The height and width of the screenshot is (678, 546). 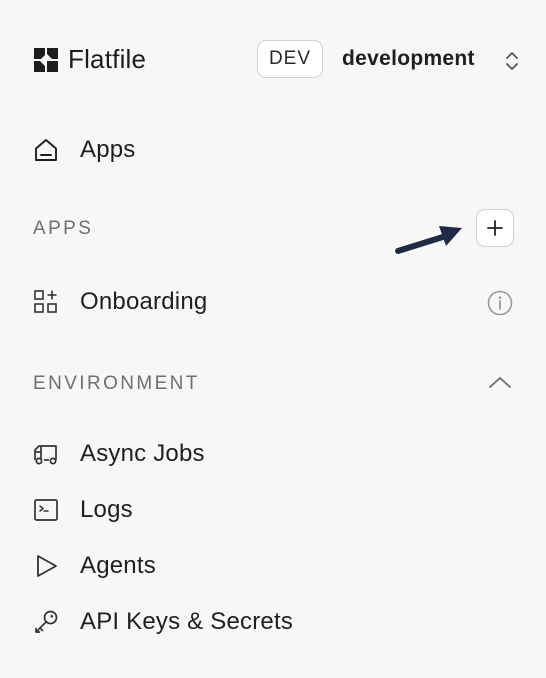 What do you see at coordinates (46, 510) in the screenshot?
I see `terminal-icon` at bounding box center [46, 510].